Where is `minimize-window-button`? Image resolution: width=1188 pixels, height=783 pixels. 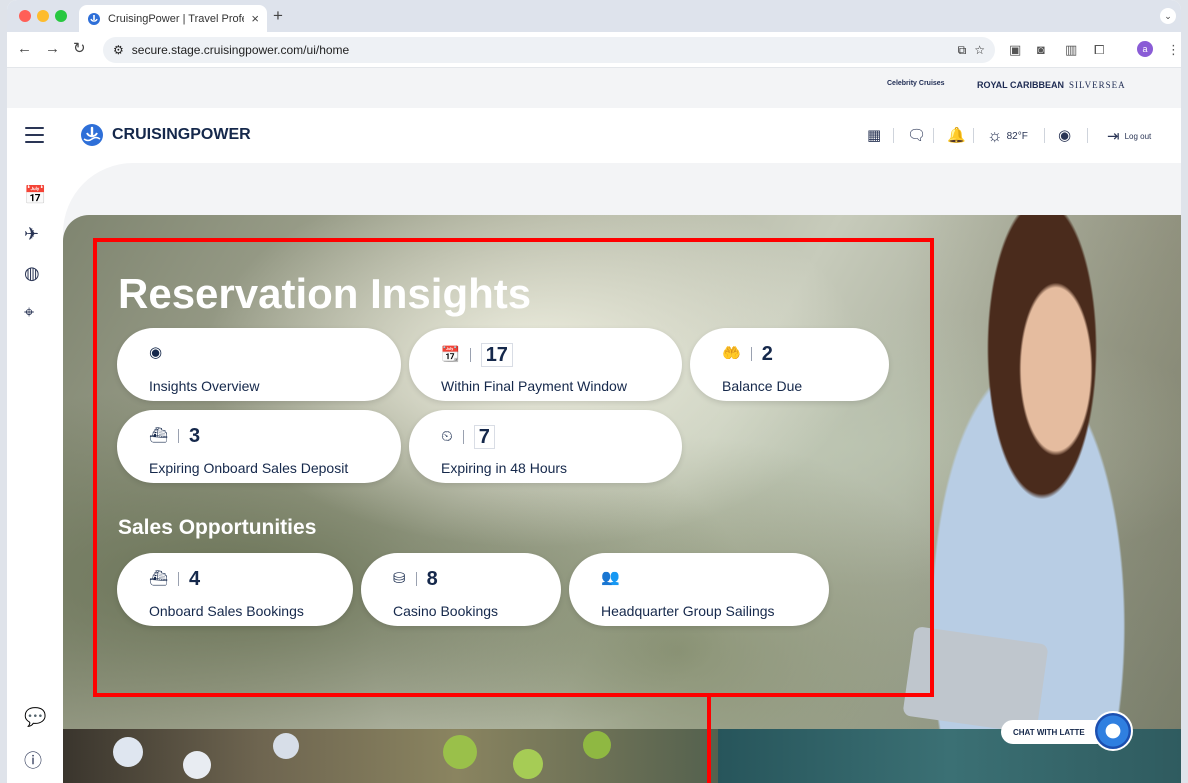
minimize-window-button is located at coordinates (43, 16).